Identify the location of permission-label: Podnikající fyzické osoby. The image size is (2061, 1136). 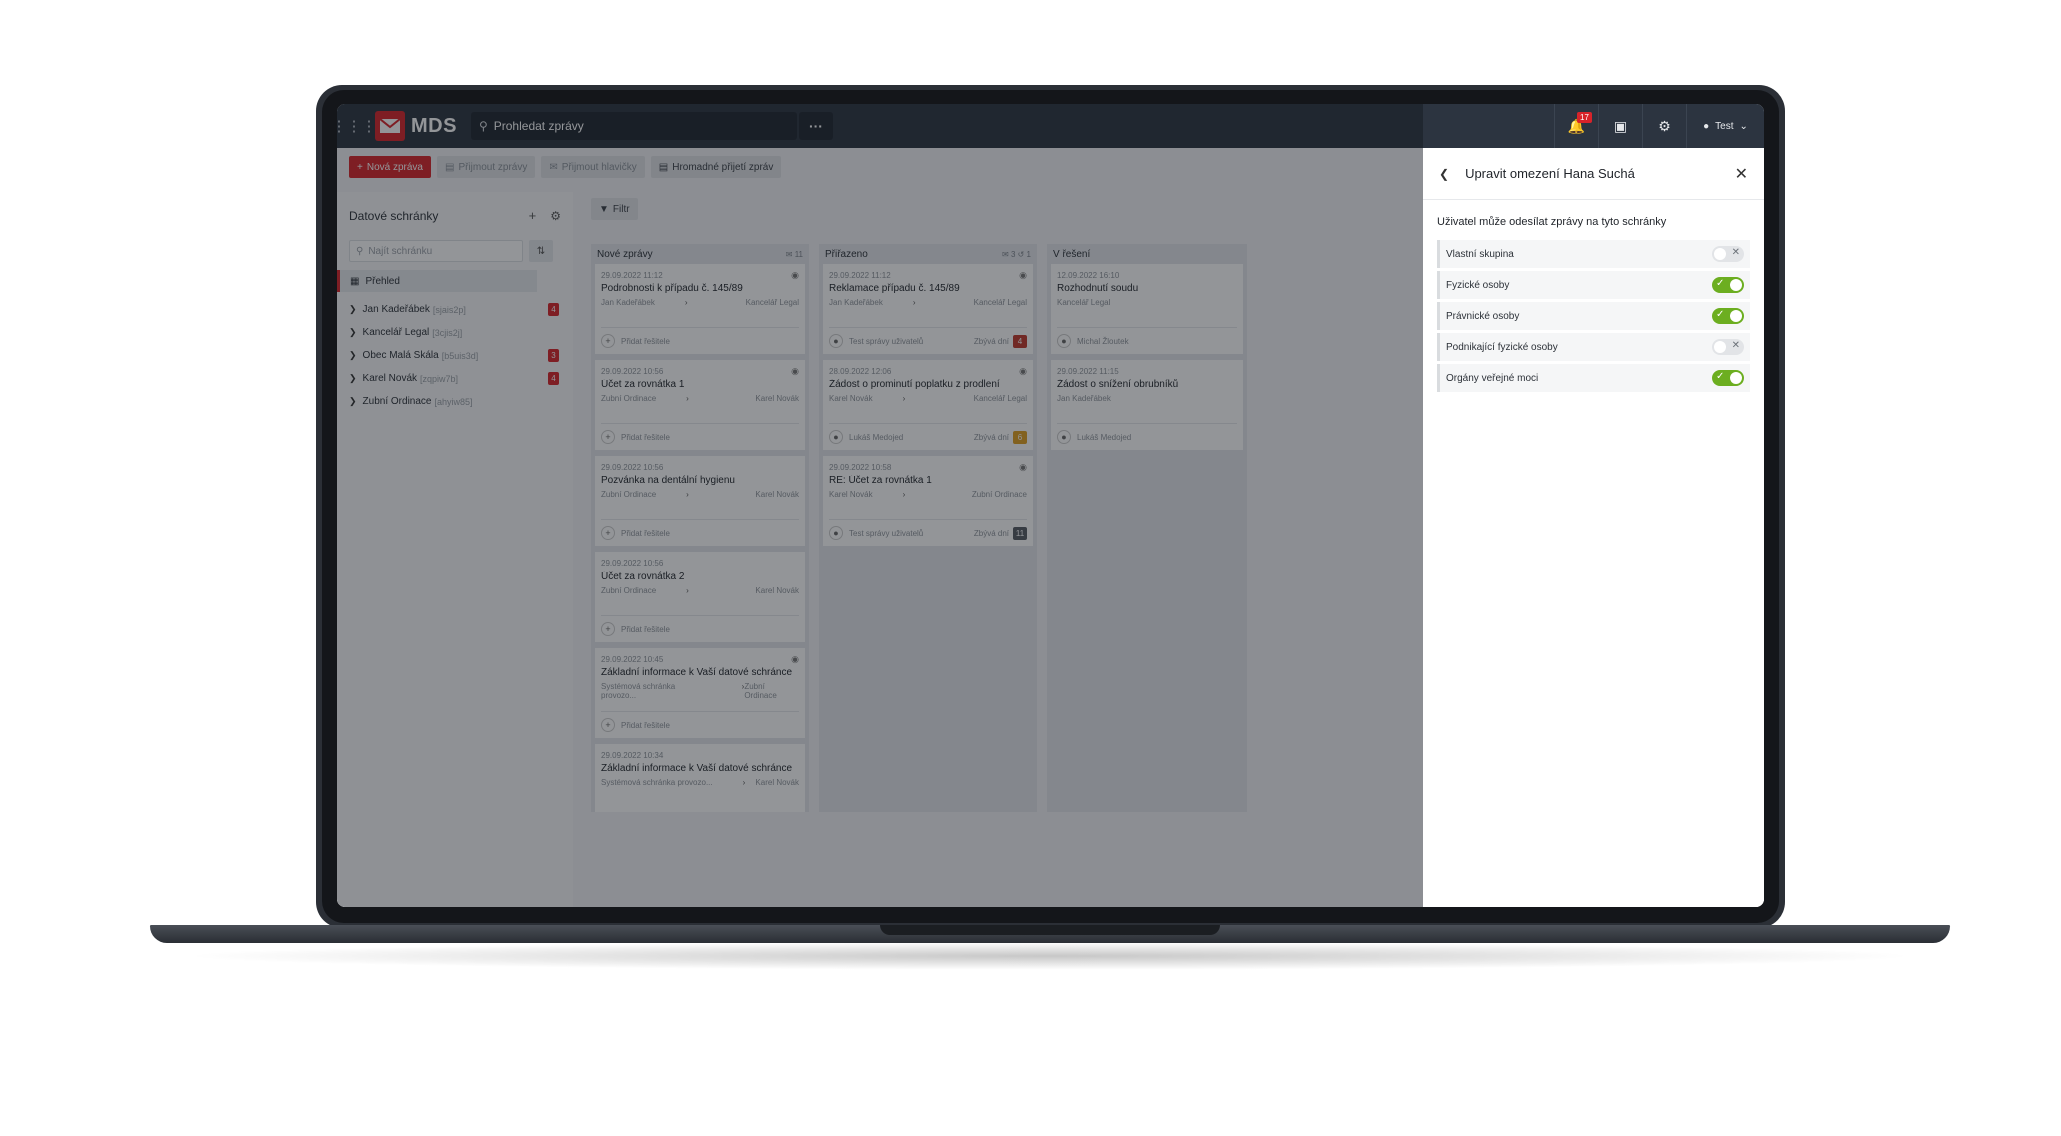
(1502, 347).